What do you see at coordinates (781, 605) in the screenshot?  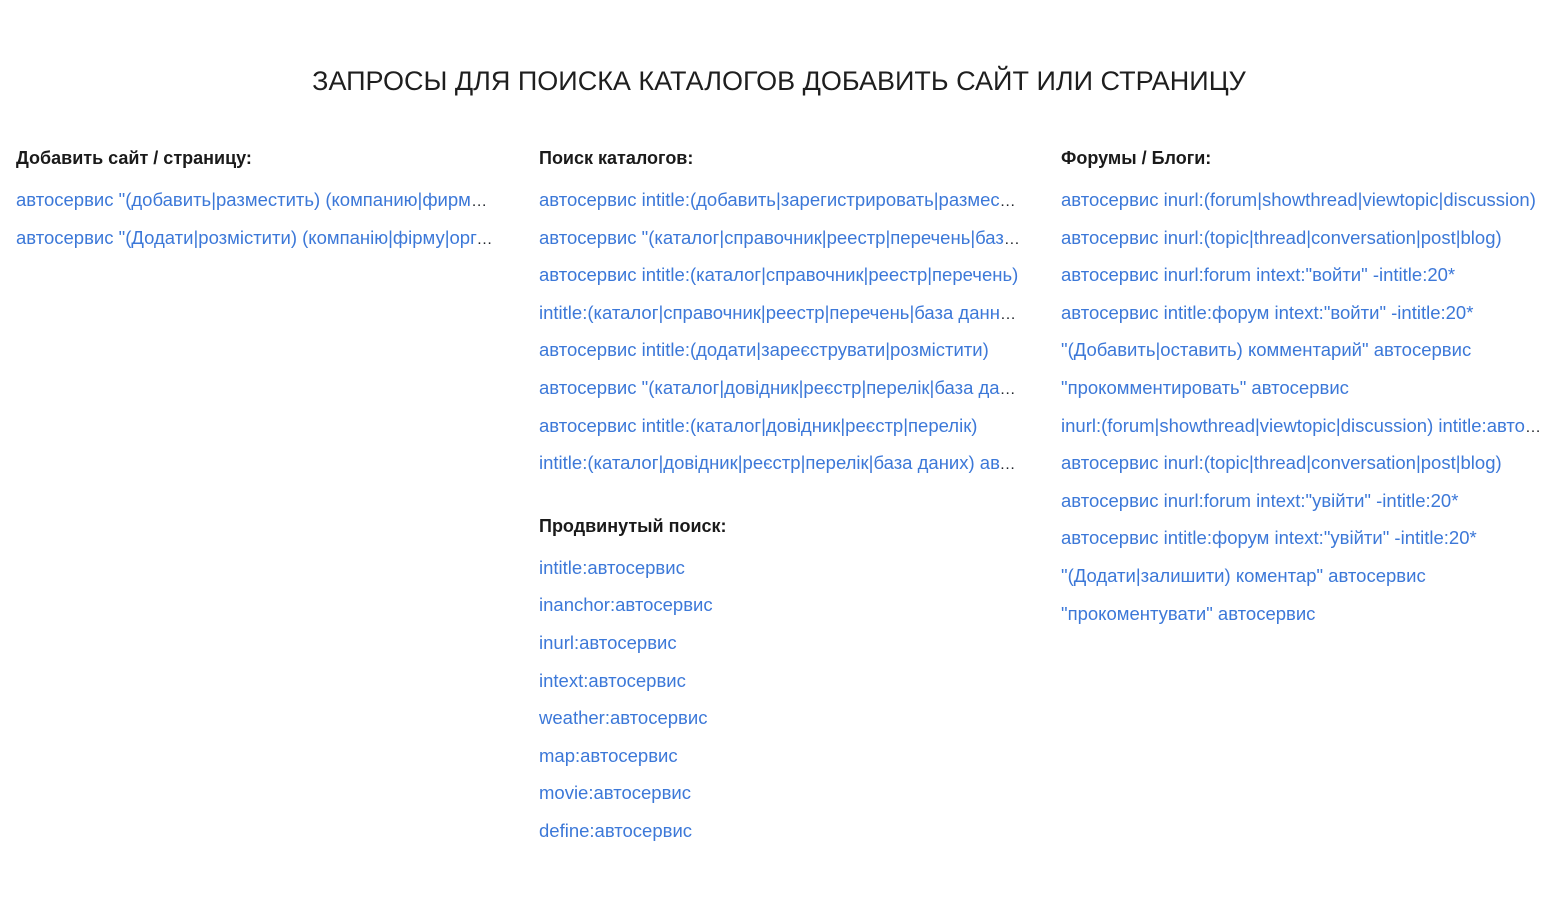 I see `list-item: inanchor:автосервис` at bounding box center [781, 605].